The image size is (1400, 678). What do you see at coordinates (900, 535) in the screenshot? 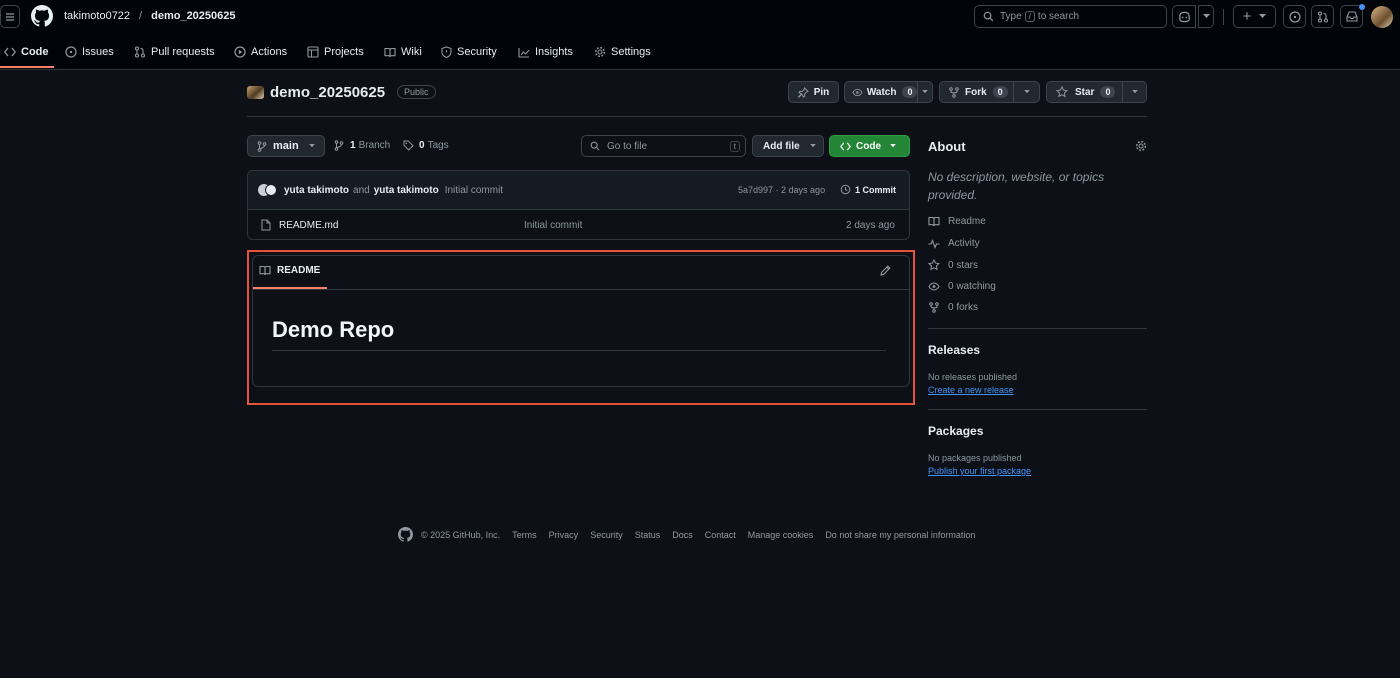
I see `footer-link-do-not-share: Do not share my personal information` at bounding box center [900, 535].